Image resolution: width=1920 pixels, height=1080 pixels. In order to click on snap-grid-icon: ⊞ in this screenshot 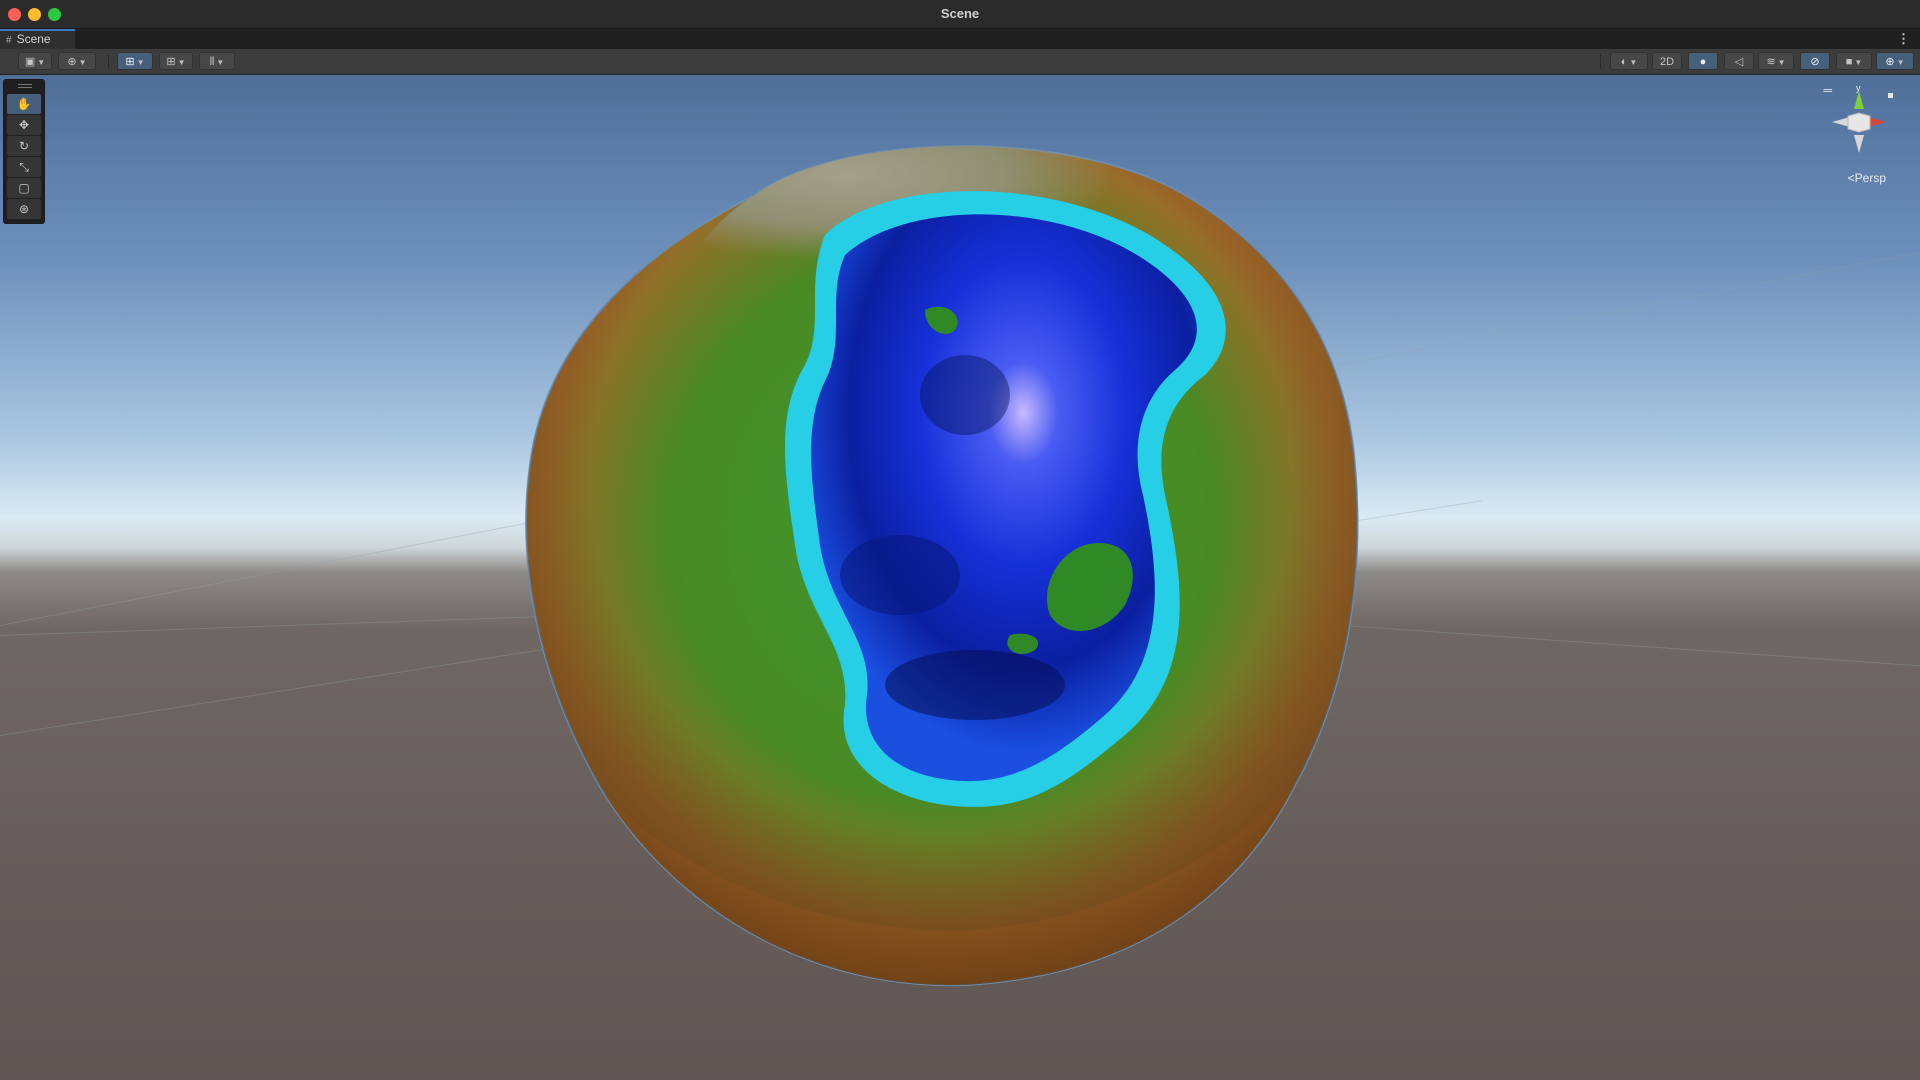, I will do `click(130, 62)`.